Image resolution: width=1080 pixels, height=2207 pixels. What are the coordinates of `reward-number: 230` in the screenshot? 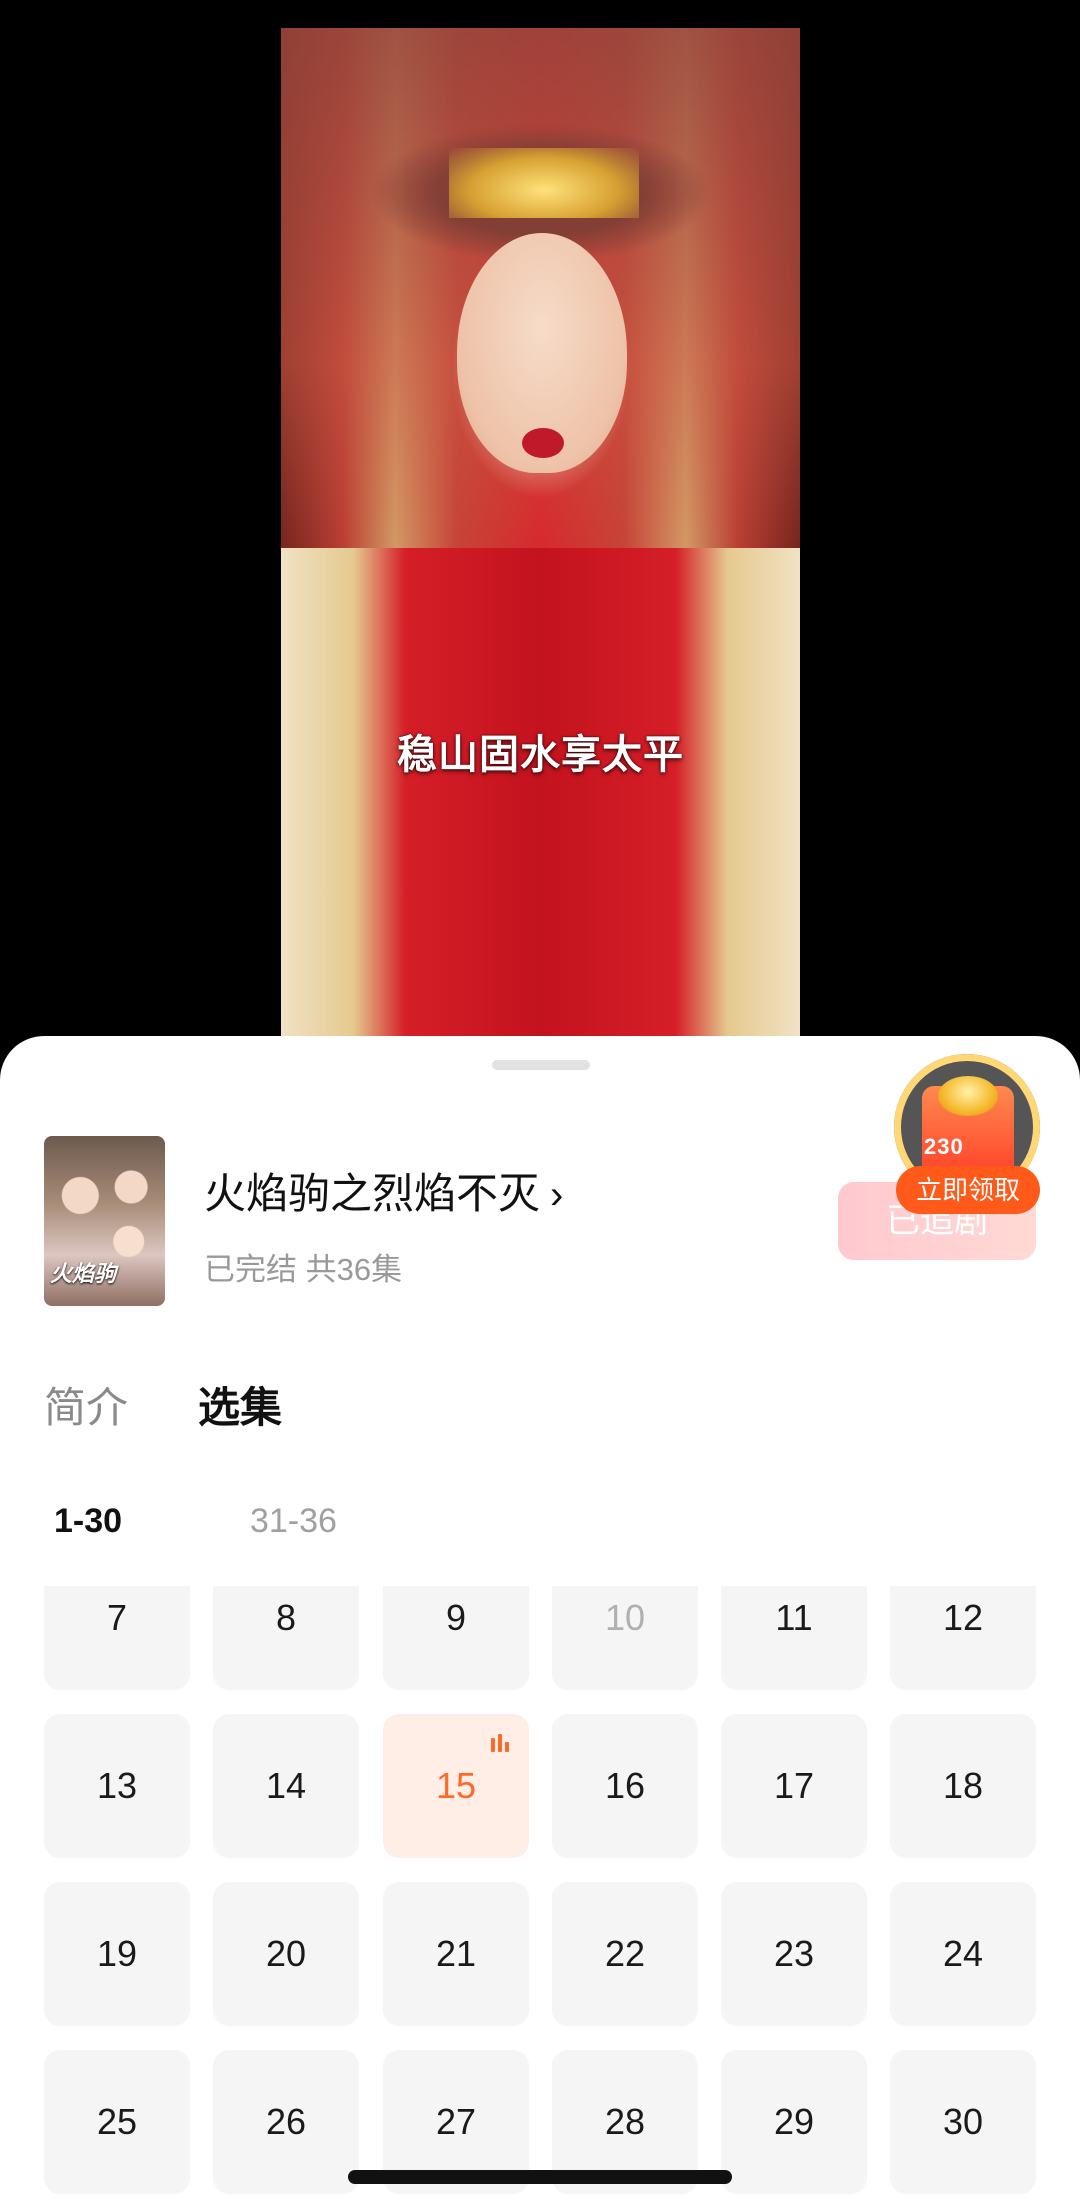 It's located at (944, 1146).